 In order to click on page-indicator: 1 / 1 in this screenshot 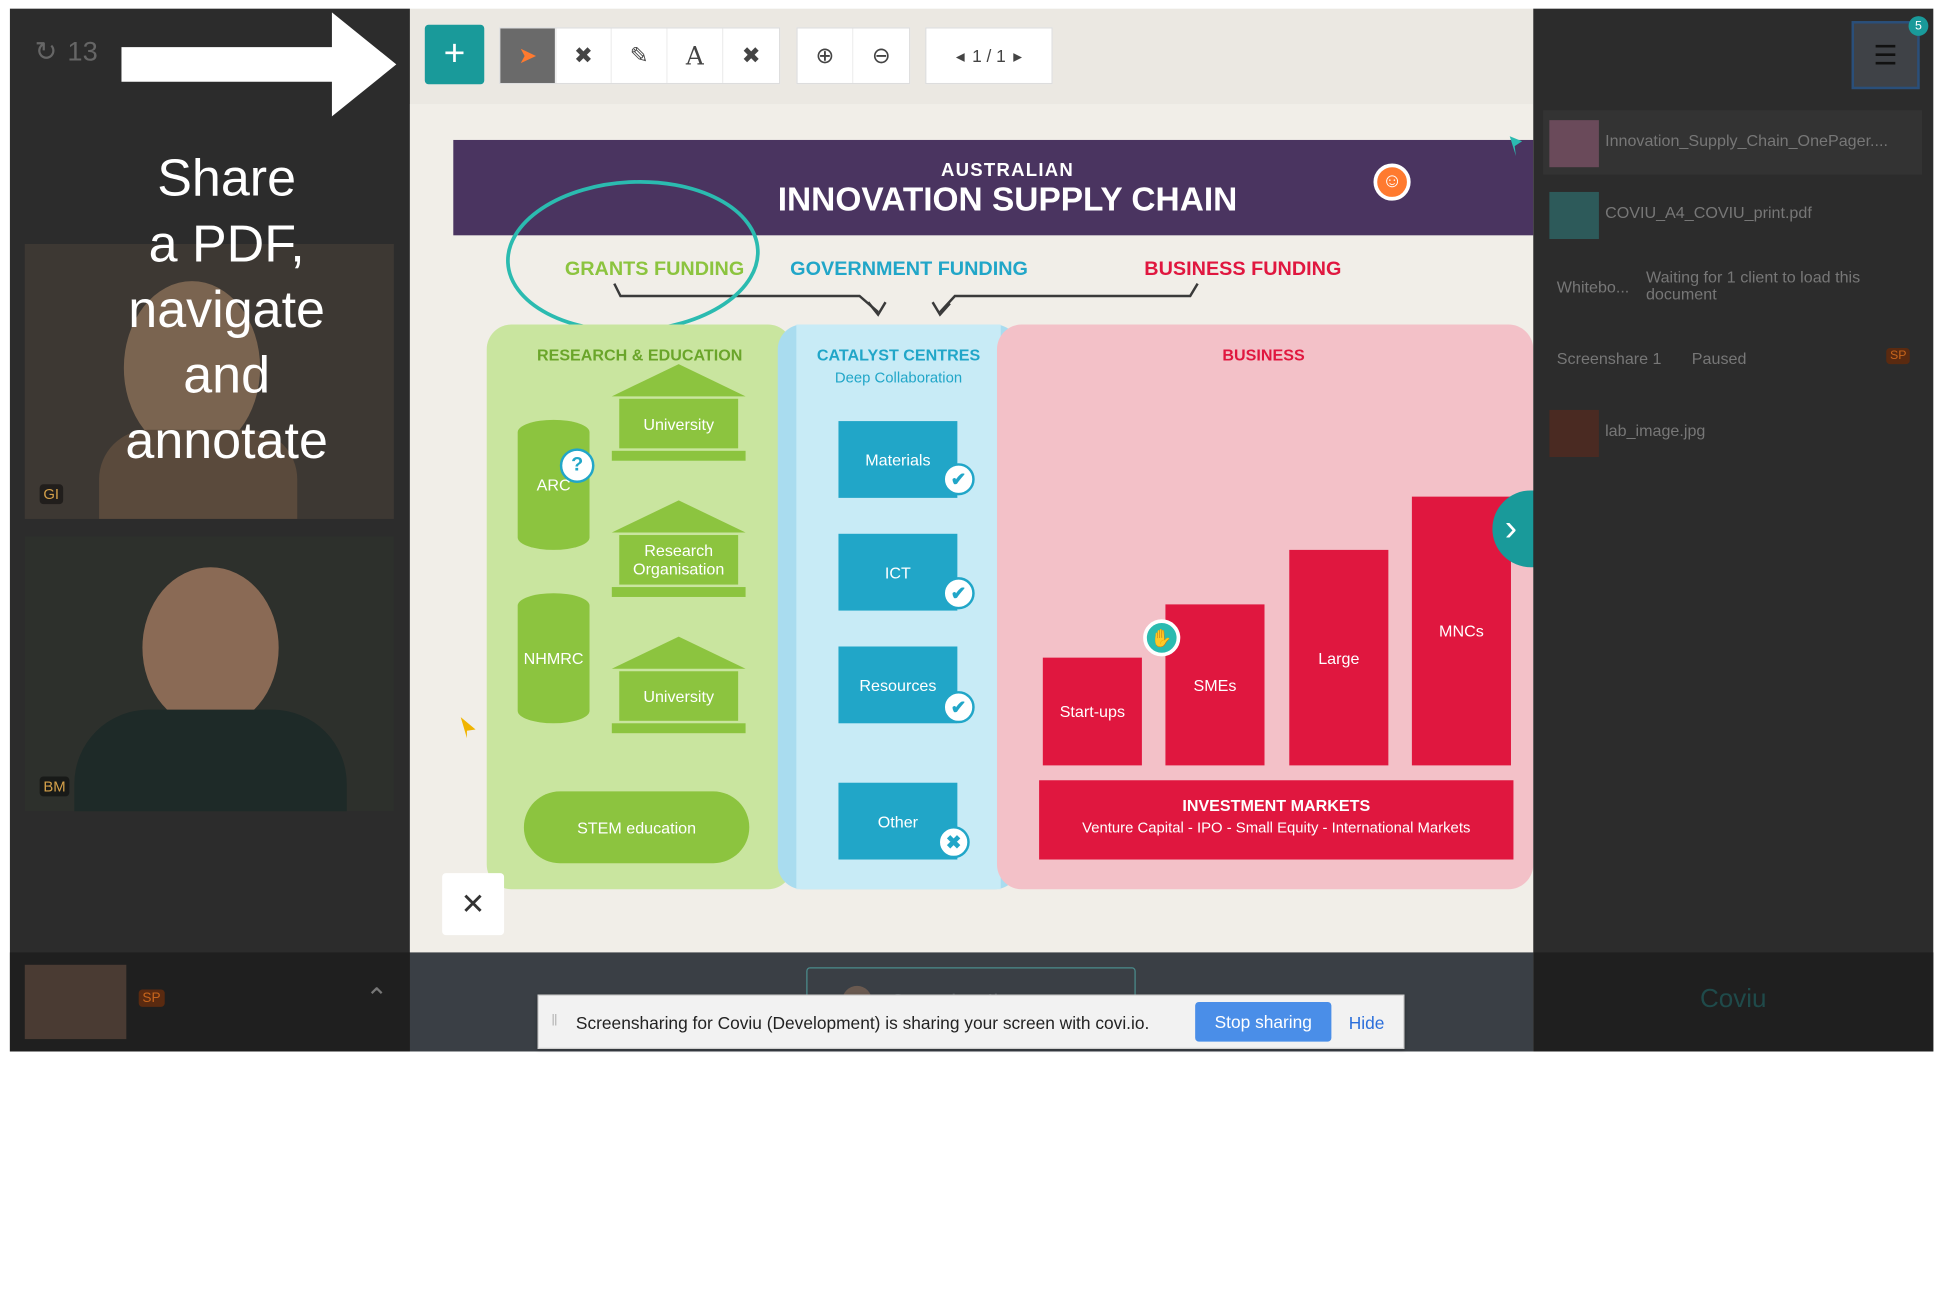, I will do `click(989, 55)`.